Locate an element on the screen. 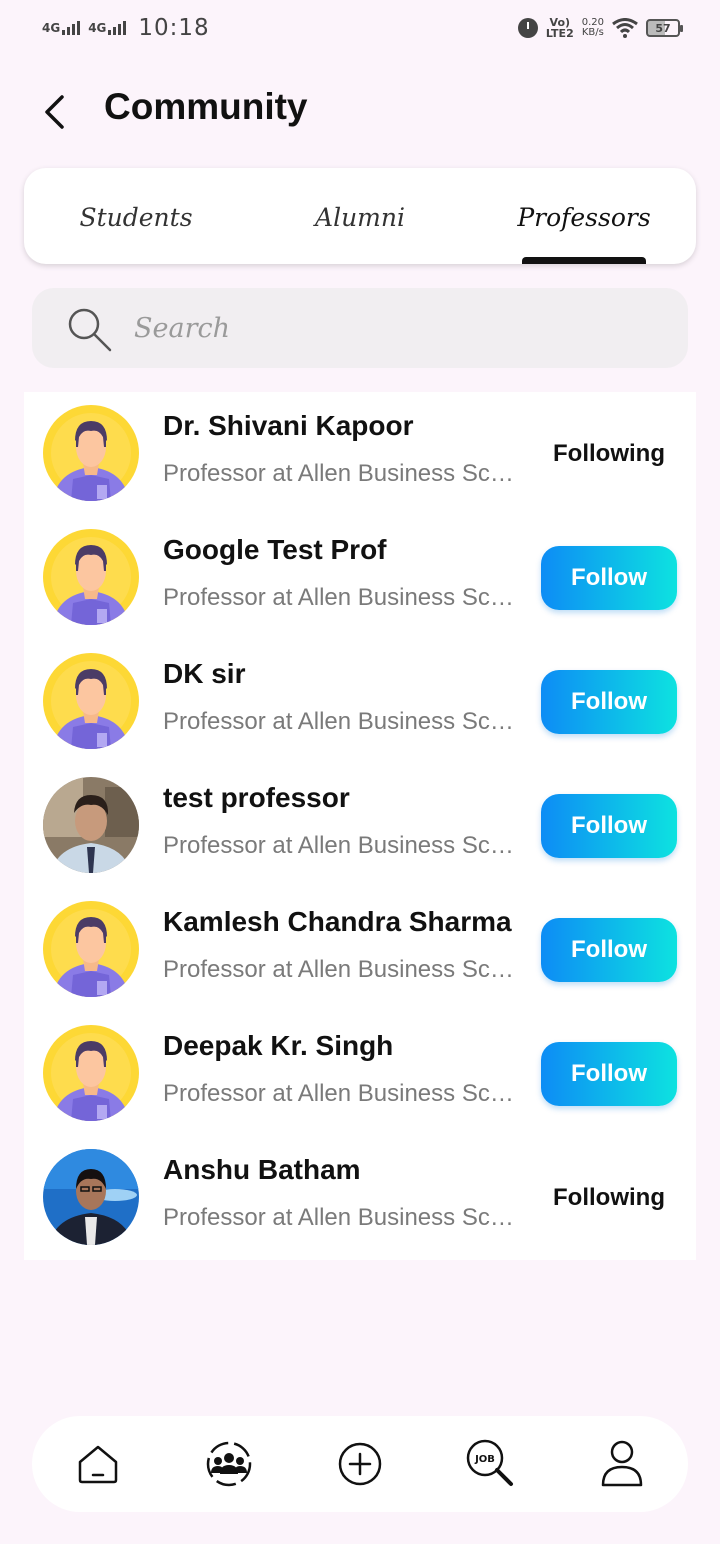  battery-icon: 57 is located at coordinates (664, 28).